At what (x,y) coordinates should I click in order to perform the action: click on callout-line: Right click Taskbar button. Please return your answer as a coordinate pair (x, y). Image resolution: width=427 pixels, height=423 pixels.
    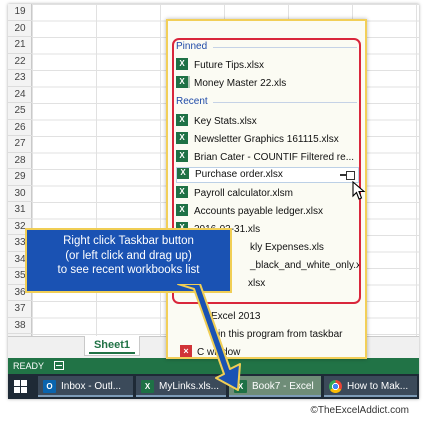
    Looking at the image, I should click on (128, 241).